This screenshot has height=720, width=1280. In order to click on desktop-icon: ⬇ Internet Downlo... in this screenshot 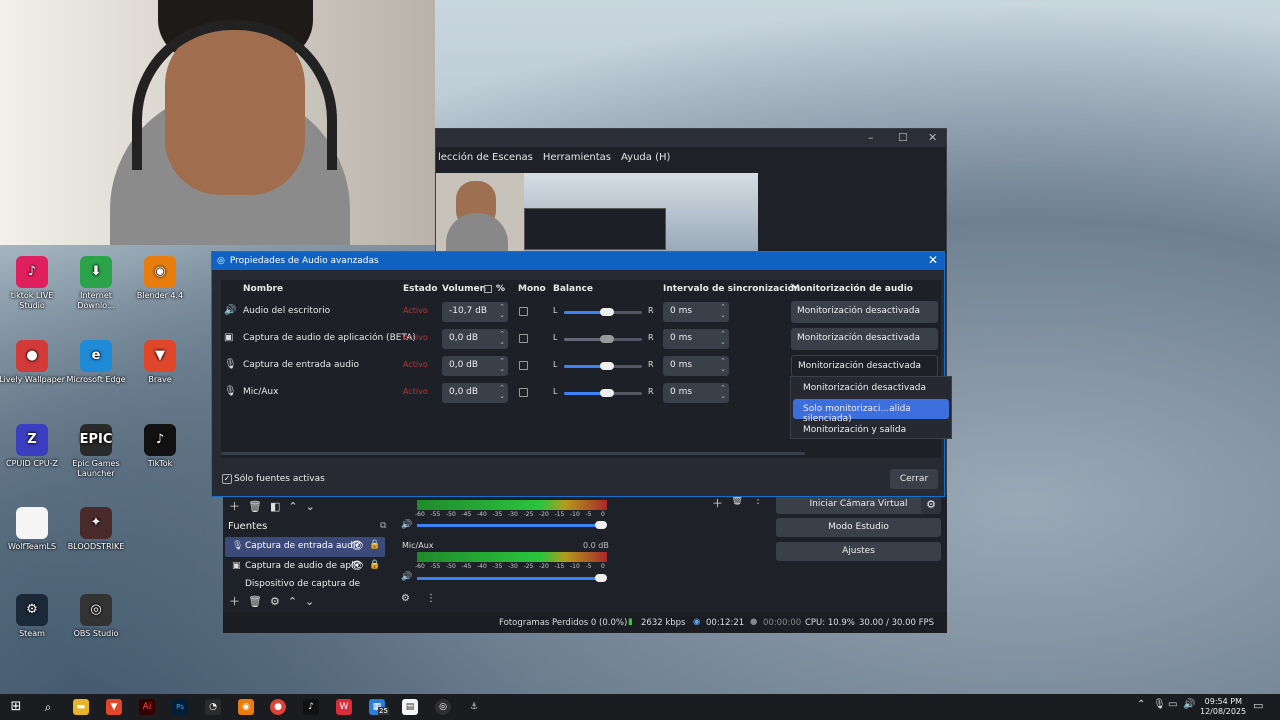, I will do `click(96, 283)`.